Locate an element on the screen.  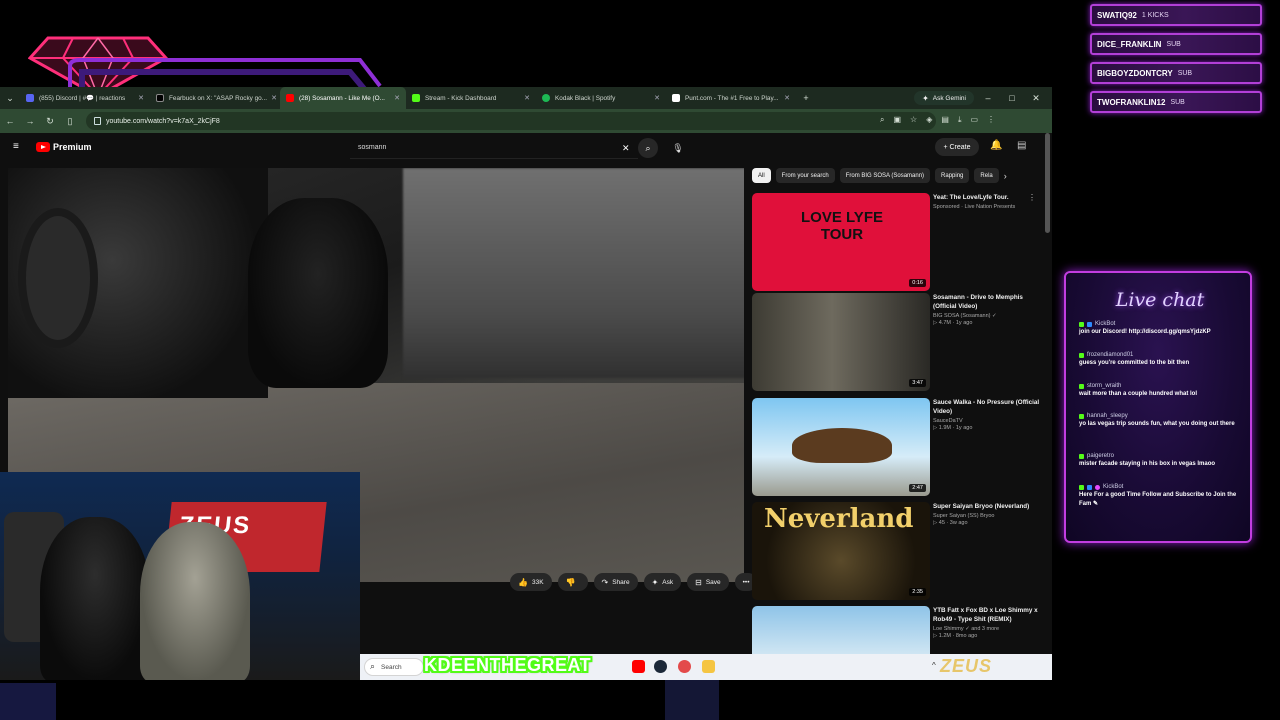
chip-all: All is located at coordinates (761, 175).